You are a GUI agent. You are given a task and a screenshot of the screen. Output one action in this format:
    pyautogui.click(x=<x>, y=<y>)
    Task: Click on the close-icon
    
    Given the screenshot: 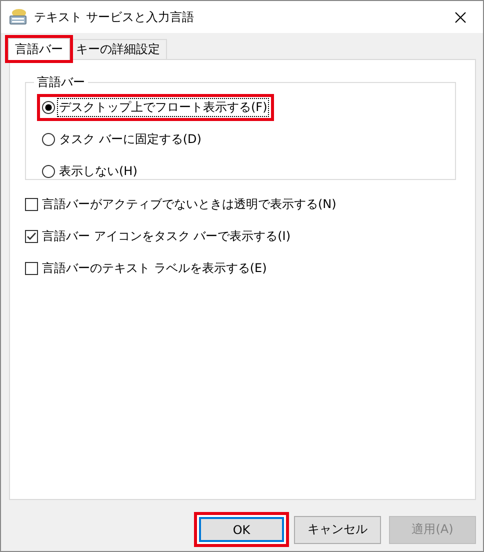 What is the action you would take?
    pyautogui.click(x=460, y=17)
    